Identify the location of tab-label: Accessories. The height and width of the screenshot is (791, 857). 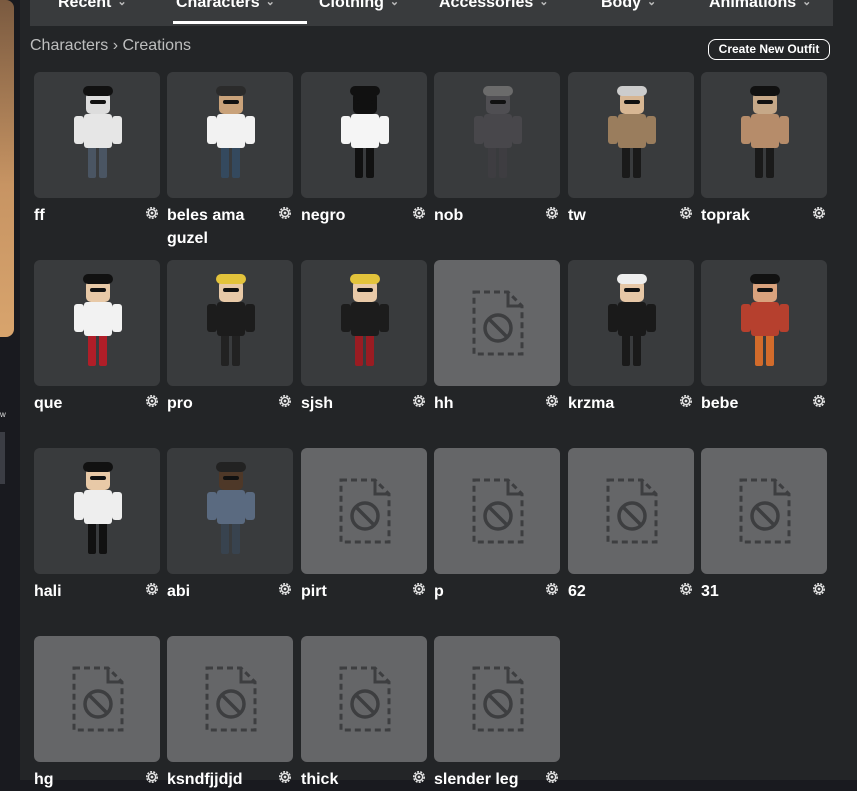
(486, 5).